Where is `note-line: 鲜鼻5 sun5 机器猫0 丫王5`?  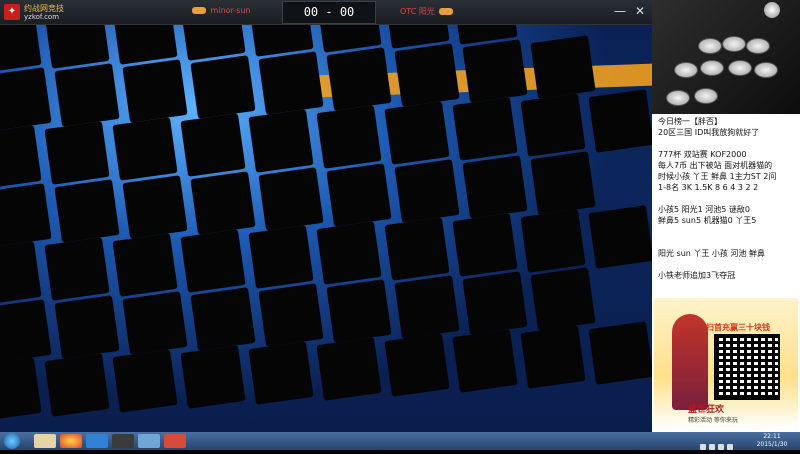 note-line: 鲜鼻5 sun5 机器猫0 丫王5 is located at coordinates (707, 220).